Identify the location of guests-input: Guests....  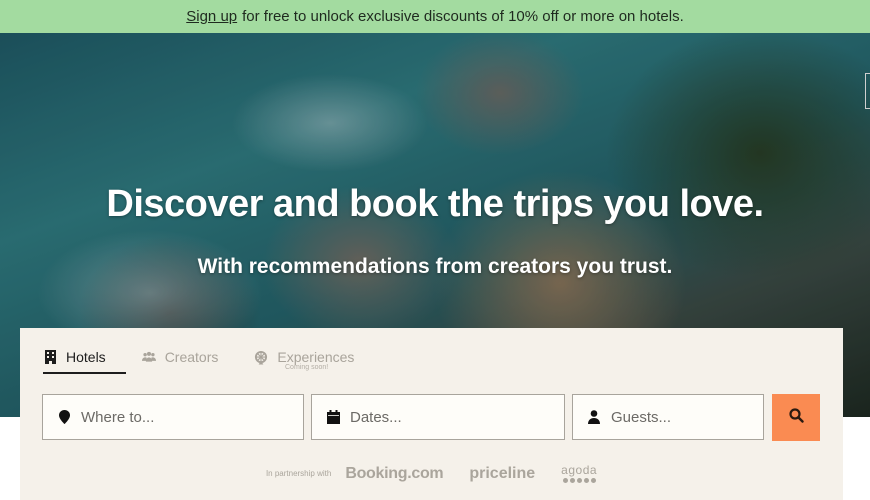
(668, 417).